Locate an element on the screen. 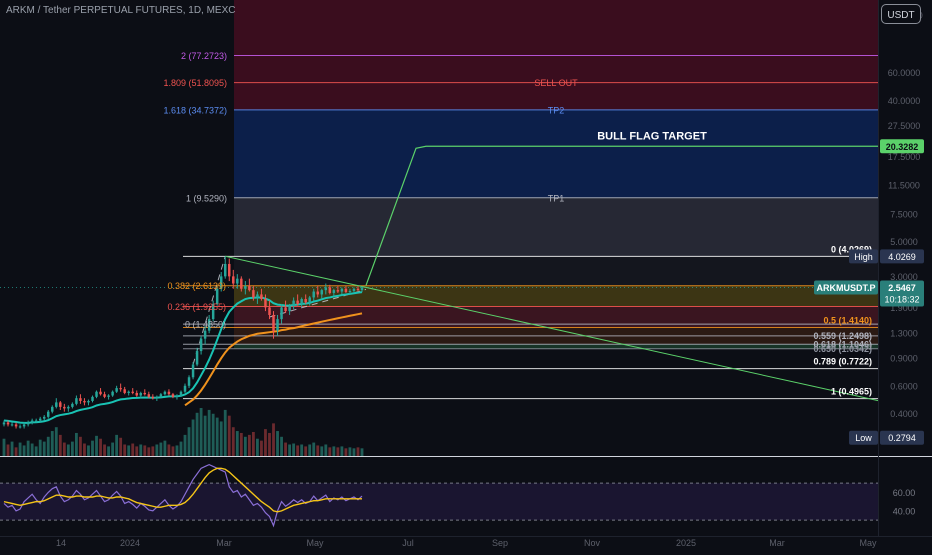 The image size is (932, 555). rsi-tick-label: 60.00 is located at coordinates (904, 493).